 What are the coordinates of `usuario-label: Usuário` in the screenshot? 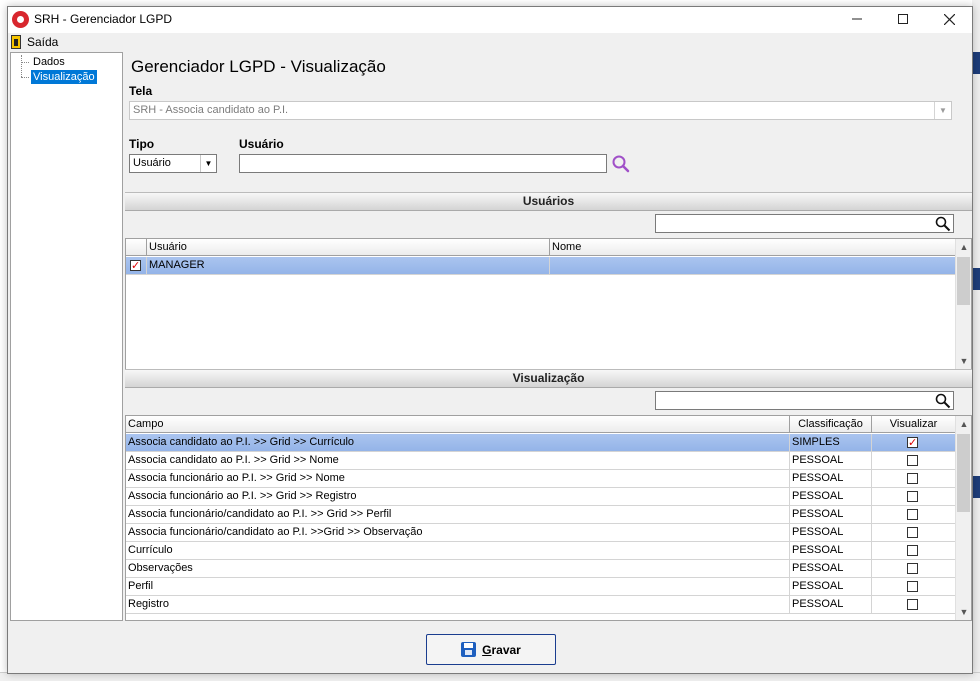 It's located at (261, 144).